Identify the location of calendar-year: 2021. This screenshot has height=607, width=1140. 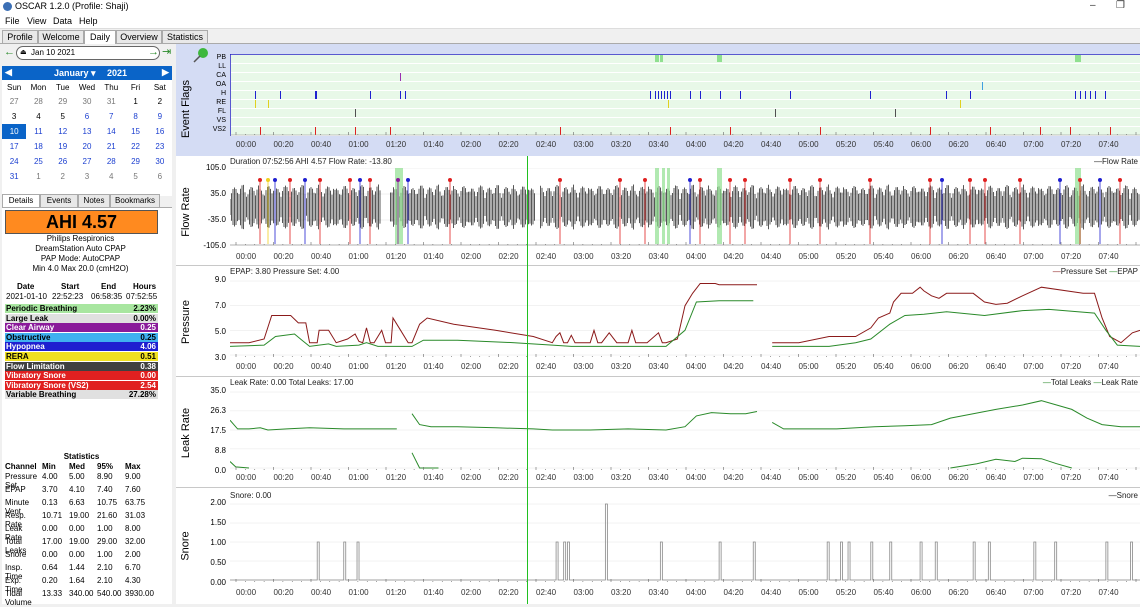
(117, 73).